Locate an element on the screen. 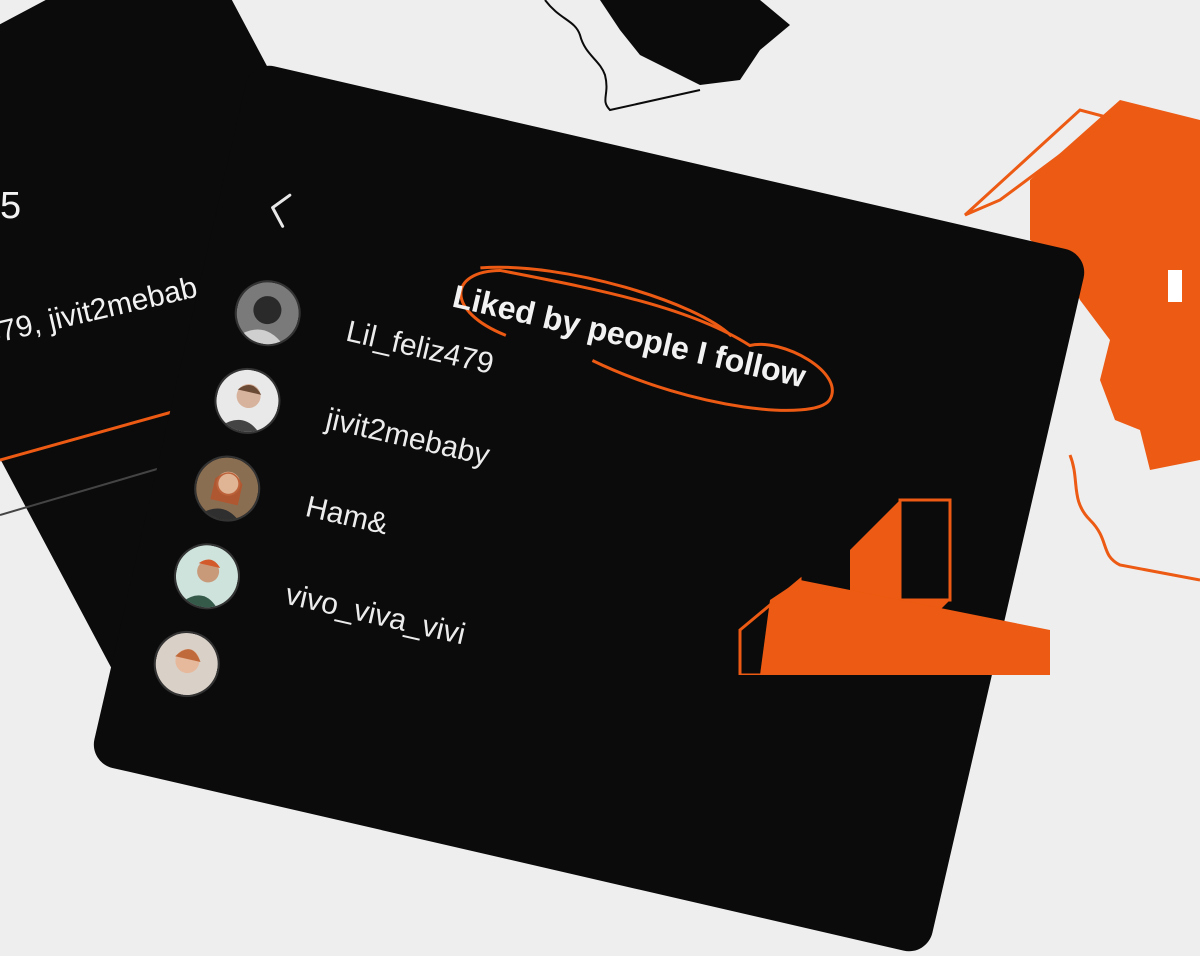  list-item is located at coordinates (209, 668).